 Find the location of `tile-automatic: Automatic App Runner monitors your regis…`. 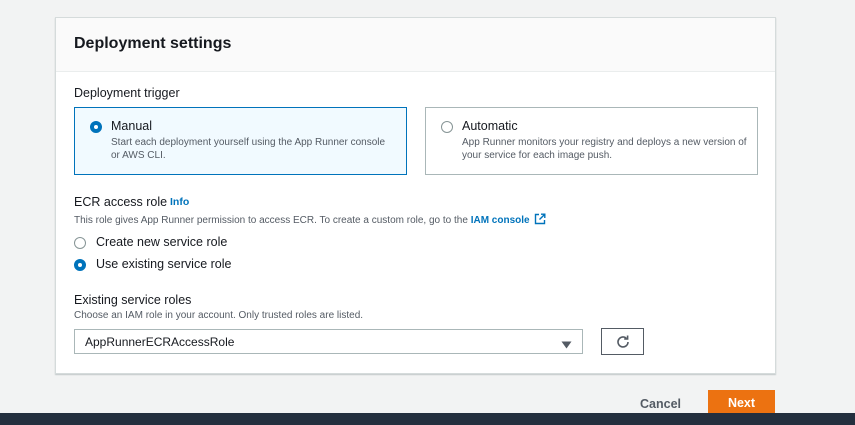

tile-automatic: Automatic App Runner monitors your regis… is located at coordinates (591, 141).